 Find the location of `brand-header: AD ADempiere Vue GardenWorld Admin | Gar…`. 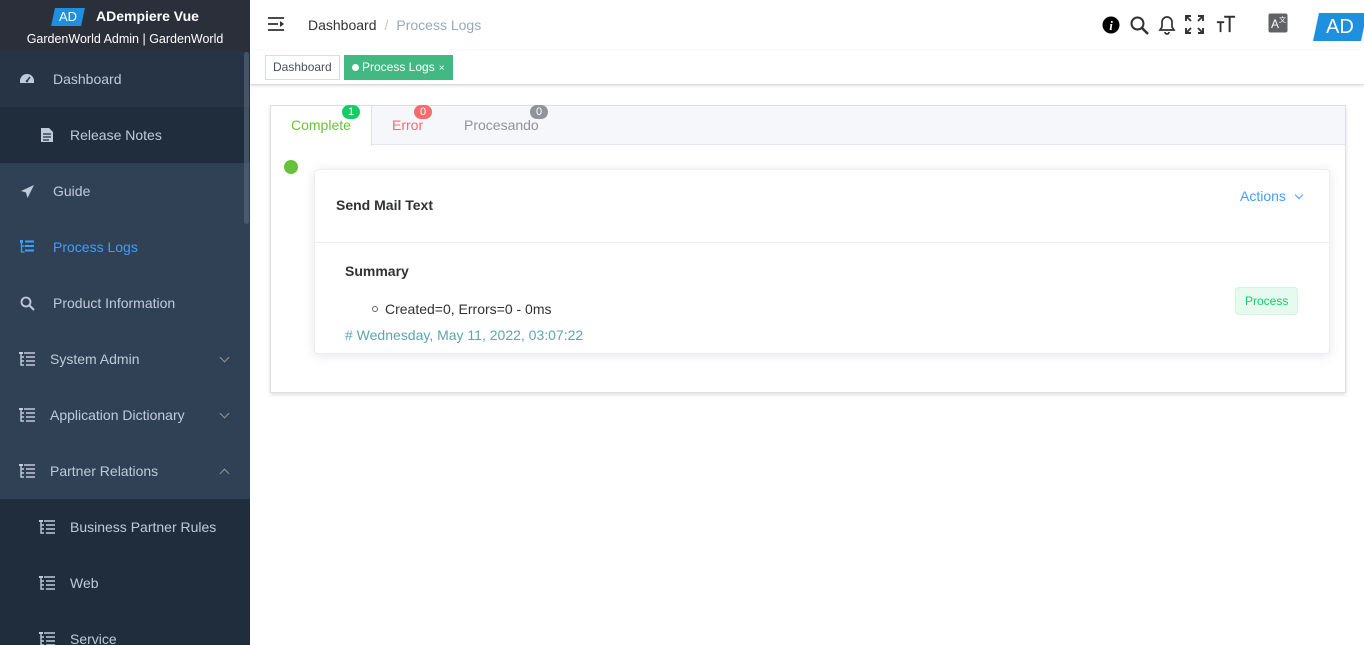

brand-header: AD ADempiere Vue GardenWorld Admin | Gar… is located at coordinates (125, 25).